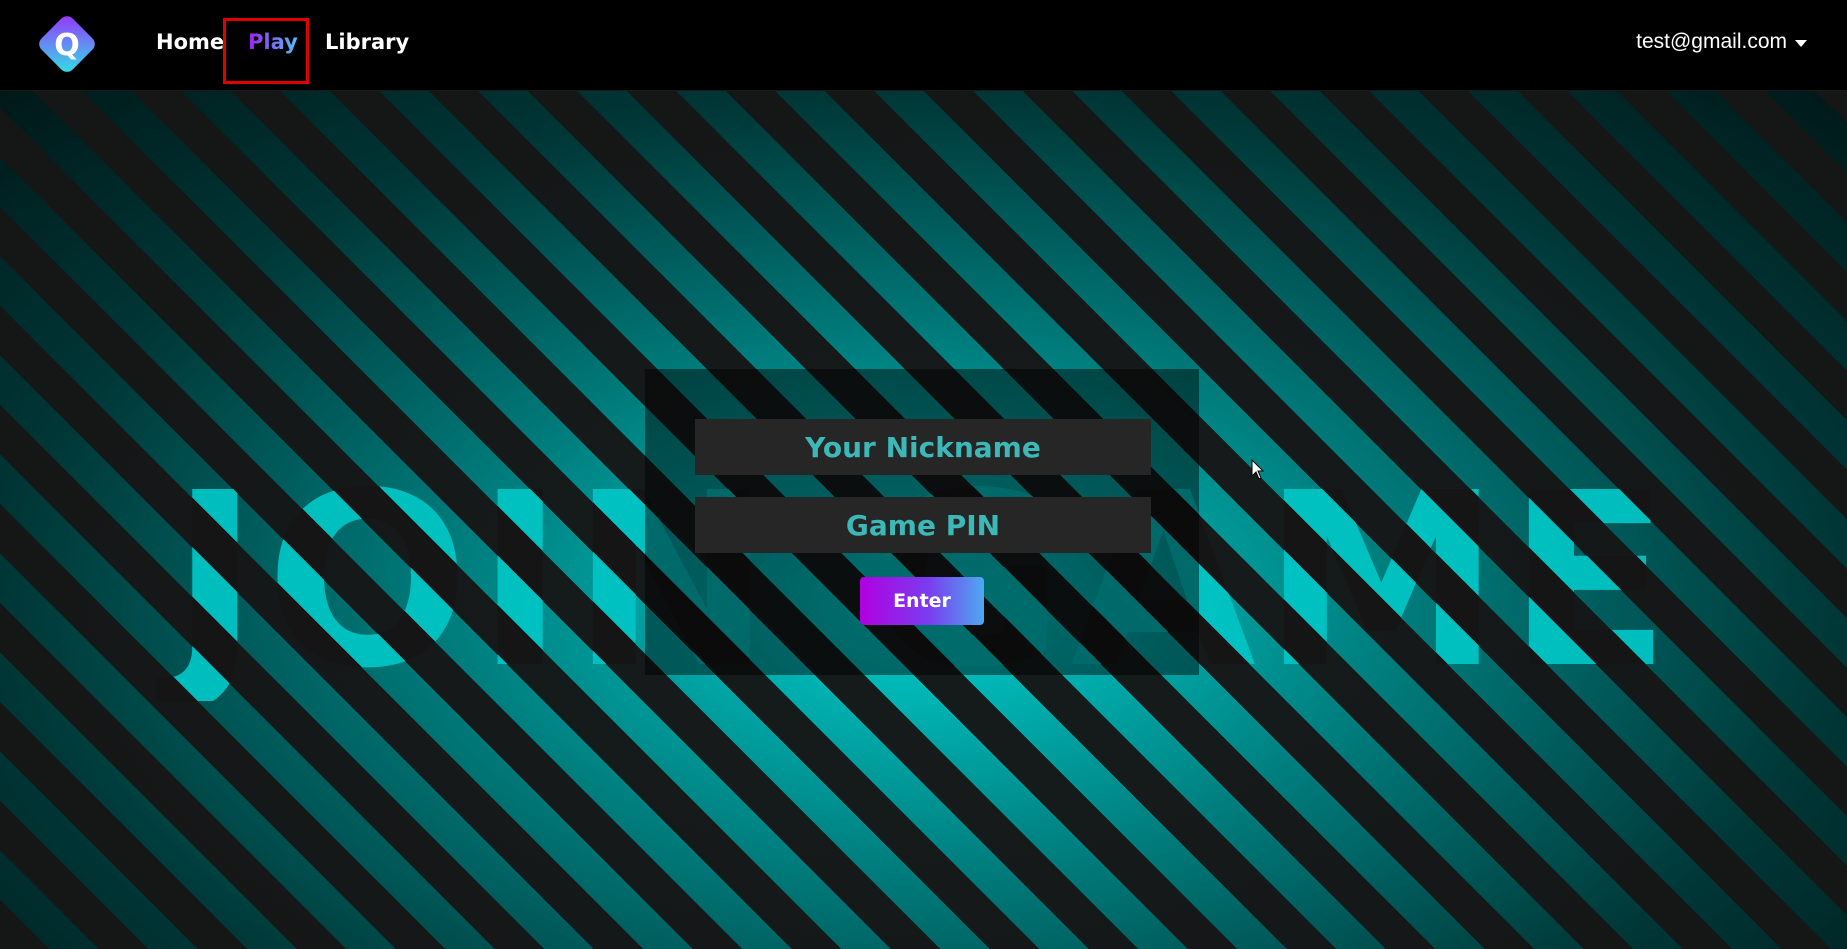  I want to click on mouse-cursor-icon, so click(1258, 469).